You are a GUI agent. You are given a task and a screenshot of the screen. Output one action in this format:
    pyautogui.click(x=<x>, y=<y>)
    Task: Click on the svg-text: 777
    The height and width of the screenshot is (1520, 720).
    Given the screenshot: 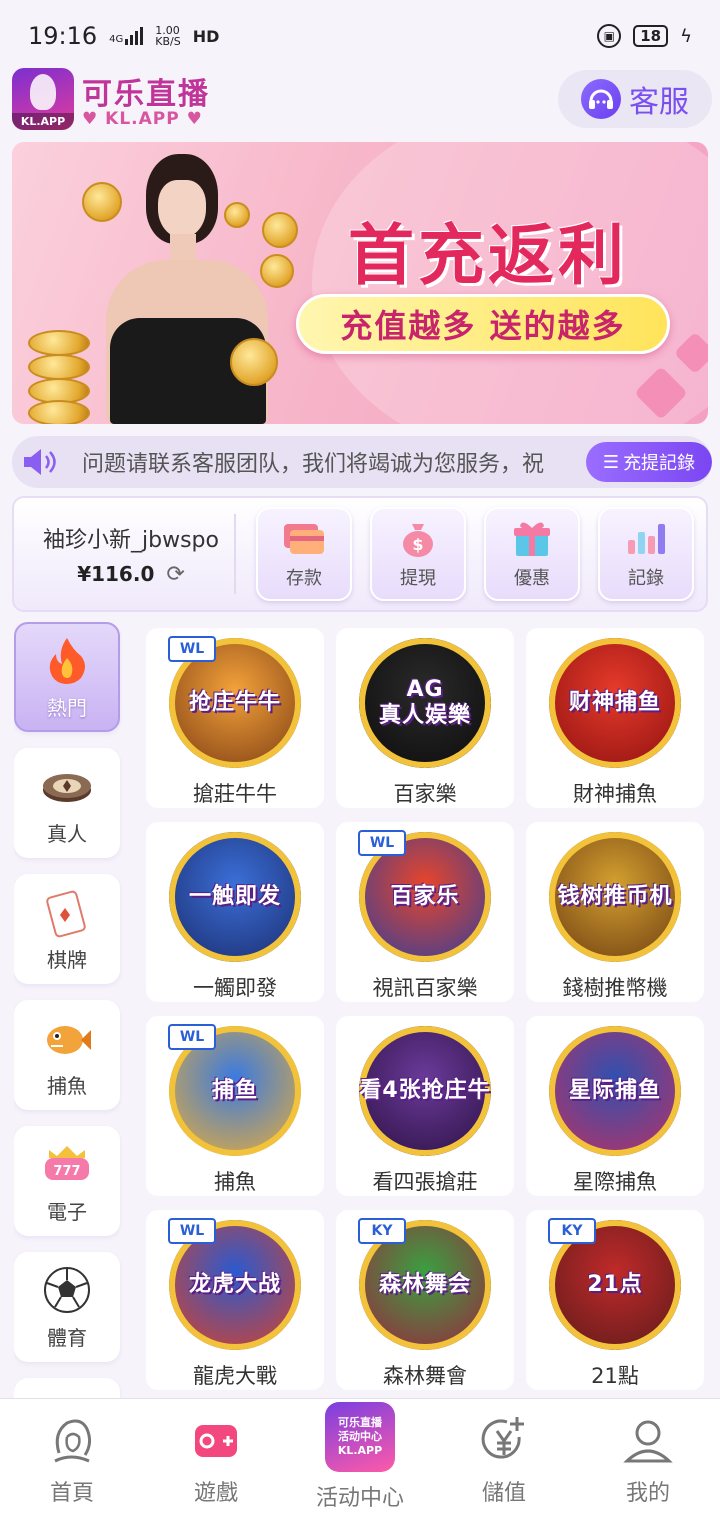 What is the action you would take?
    pyautogui.click(x=66, y=1171)
    